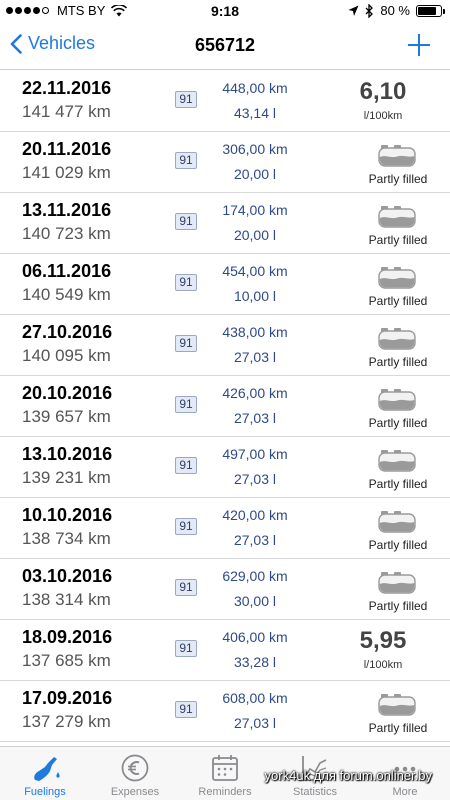  Describe the element at coordinates (67, 576) in the screenshot. I see `fueling-date: 03.10.2016` at that location.